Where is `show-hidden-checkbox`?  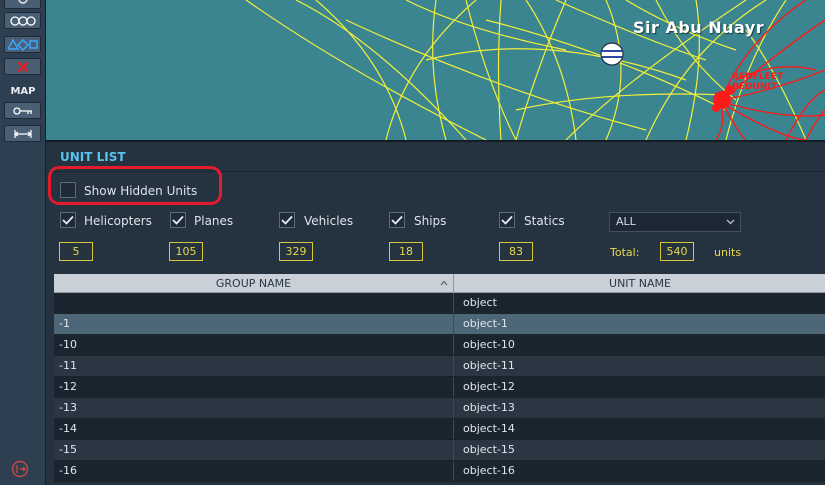 show-hidden-checkbox is located at coordinates (68, 190).